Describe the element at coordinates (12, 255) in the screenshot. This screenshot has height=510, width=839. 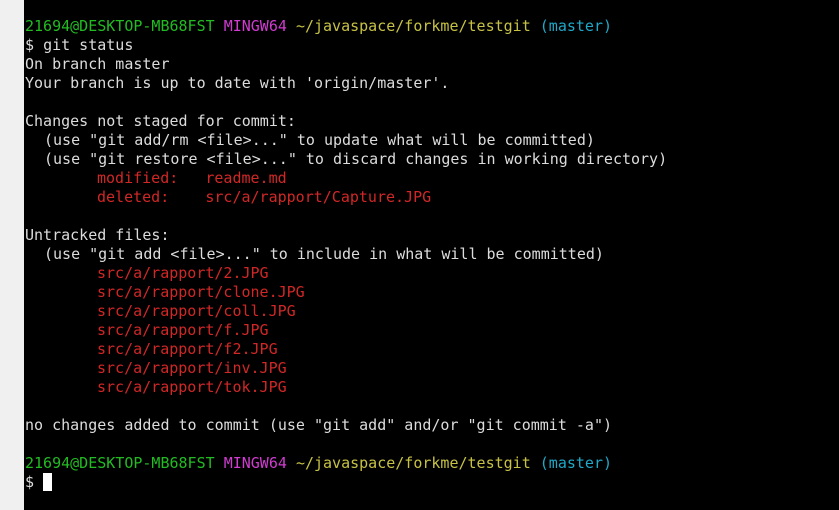
I see `window-left-border` at that location.